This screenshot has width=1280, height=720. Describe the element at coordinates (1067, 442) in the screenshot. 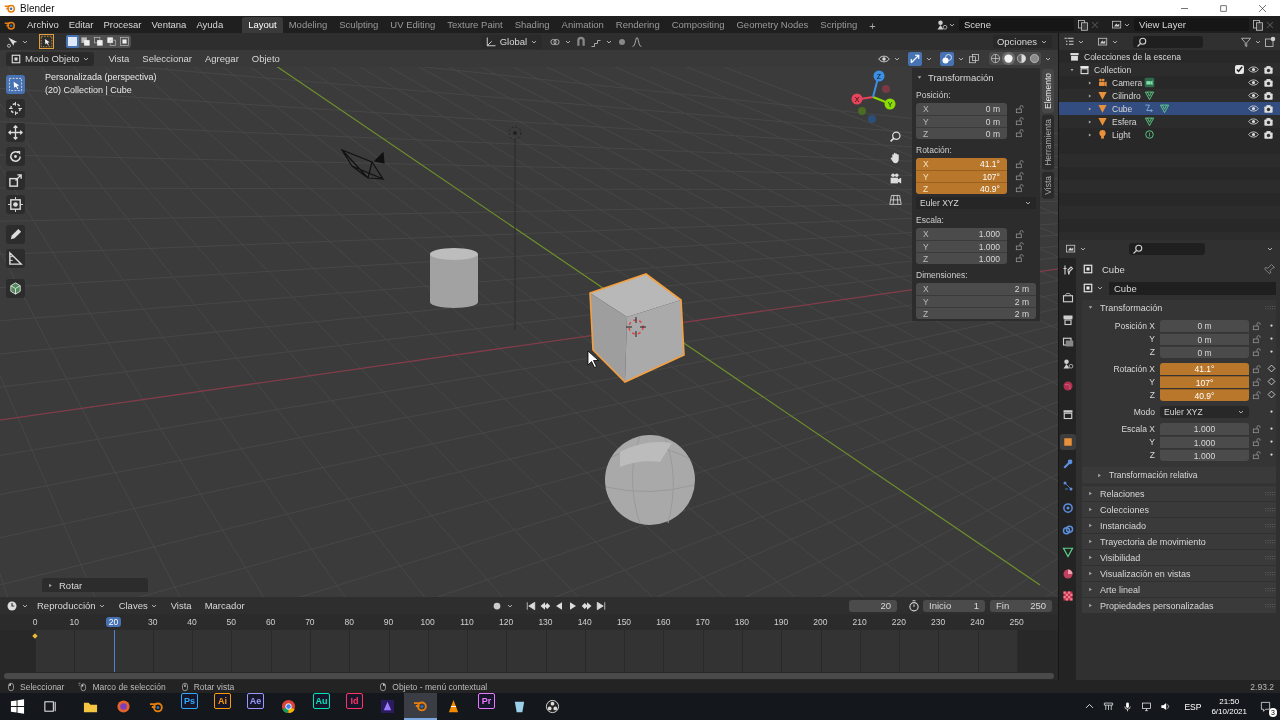

I see `object-tab-icon` at that location.